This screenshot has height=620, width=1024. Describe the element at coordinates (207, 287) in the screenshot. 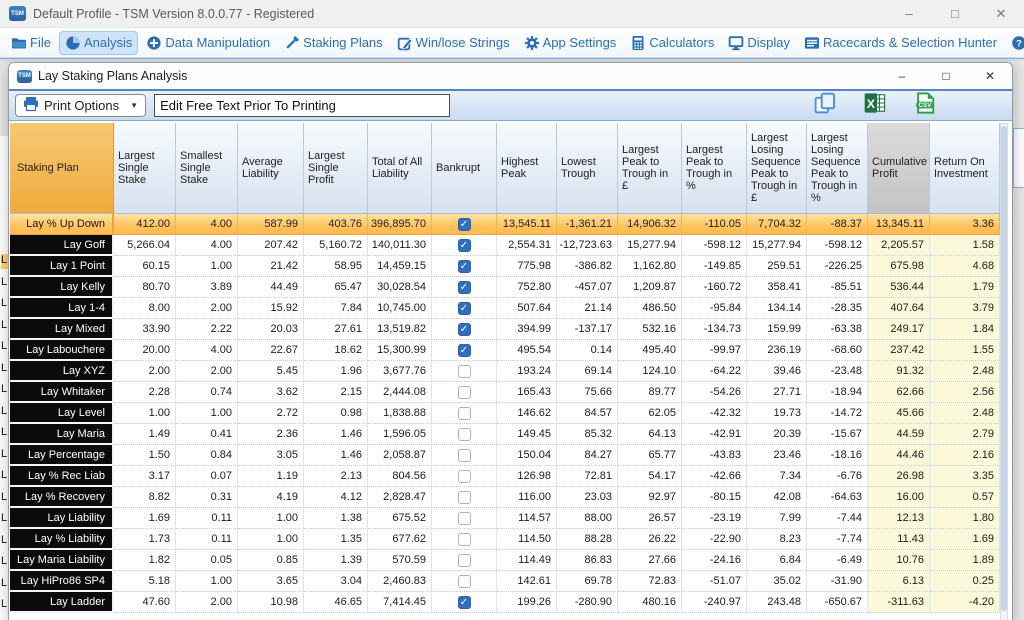

I see `value-cell: 3.89` at that location.